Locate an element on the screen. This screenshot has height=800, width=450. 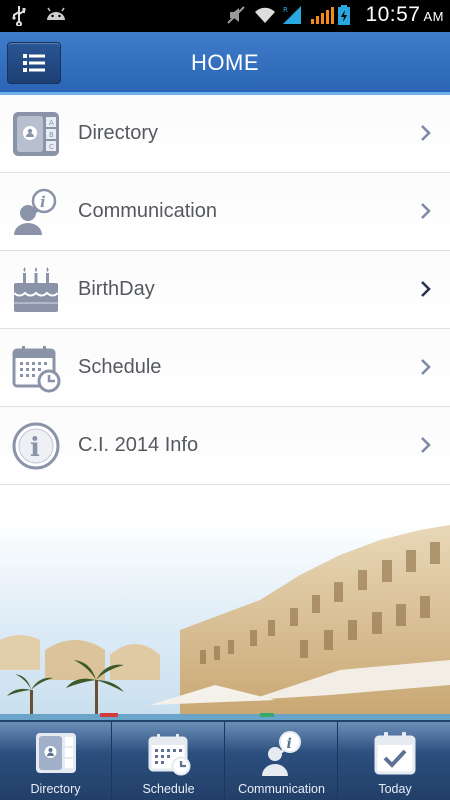
tab-schedule: Schedule is located at coordinates (169, 761).